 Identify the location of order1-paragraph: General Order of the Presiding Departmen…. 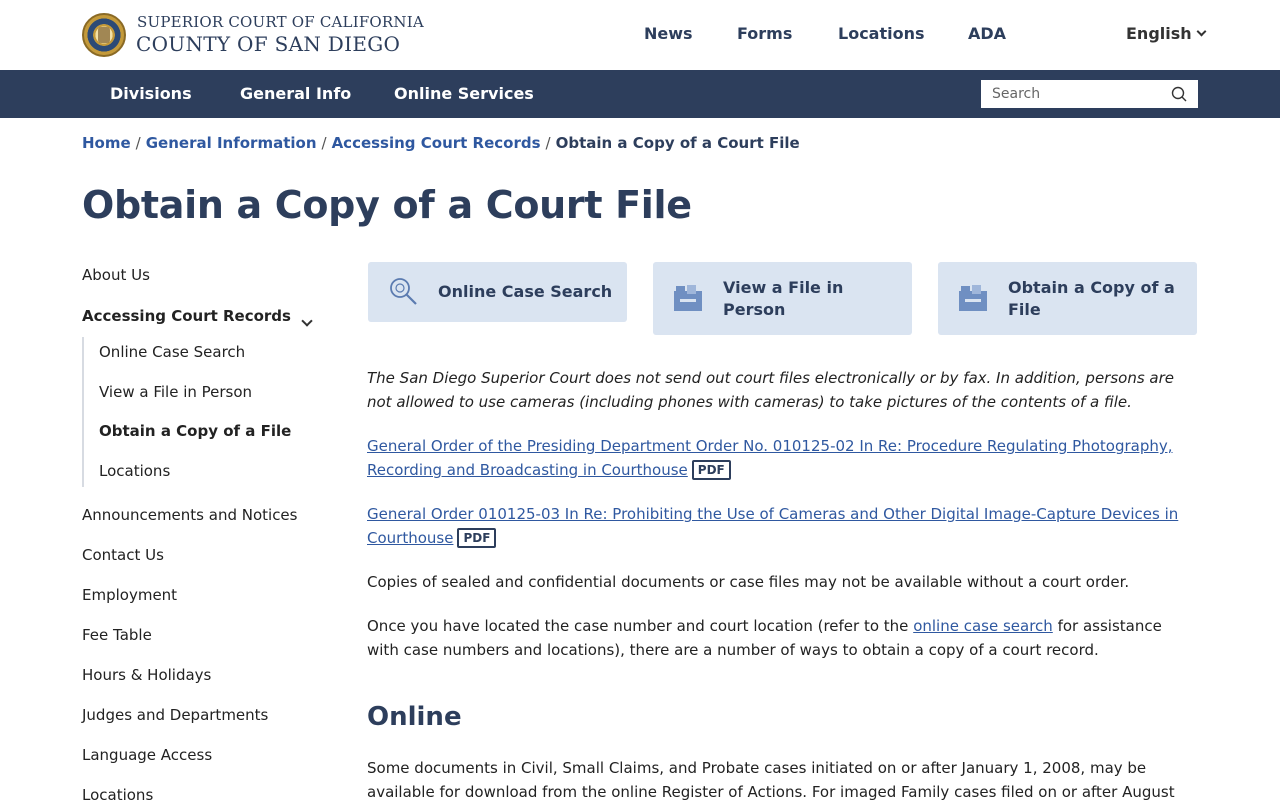
(782, 458).